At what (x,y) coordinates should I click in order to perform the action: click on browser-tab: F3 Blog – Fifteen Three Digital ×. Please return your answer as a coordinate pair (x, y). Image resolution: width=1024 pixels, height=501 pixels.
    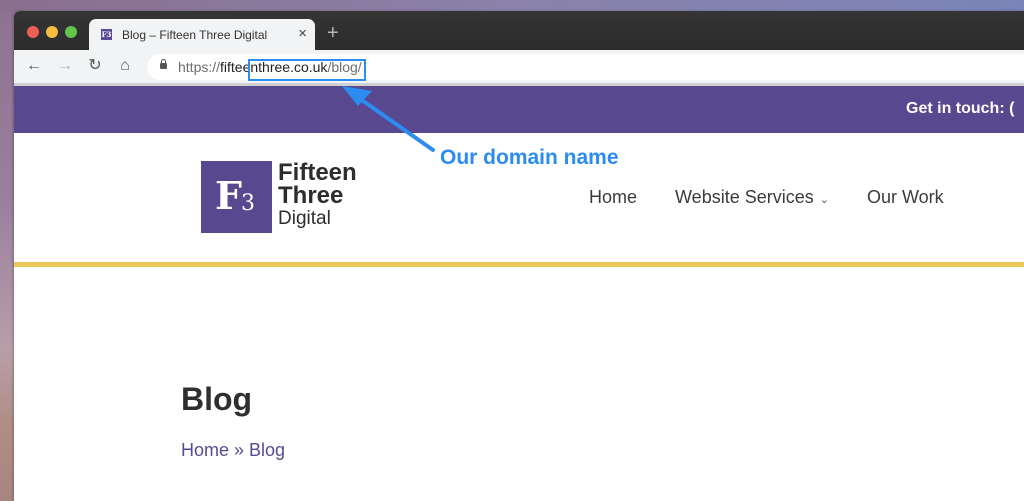
    Looking at the image, I should click on (202, 35).